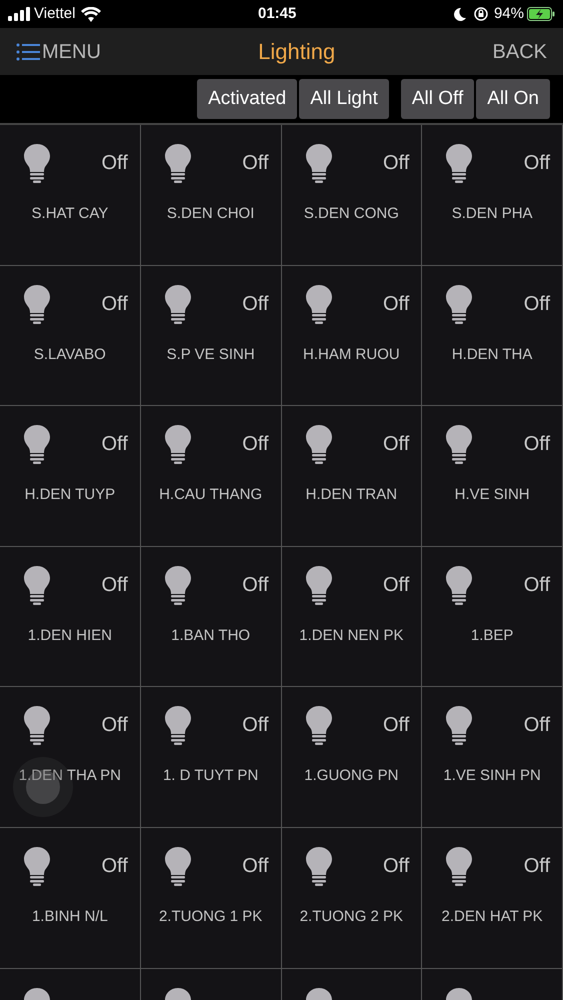 The image size is (563, 1000). Describe the element at coordinates (351, 776) in the screenshot. I see `light-name: 1.GUONG PN` at that location.